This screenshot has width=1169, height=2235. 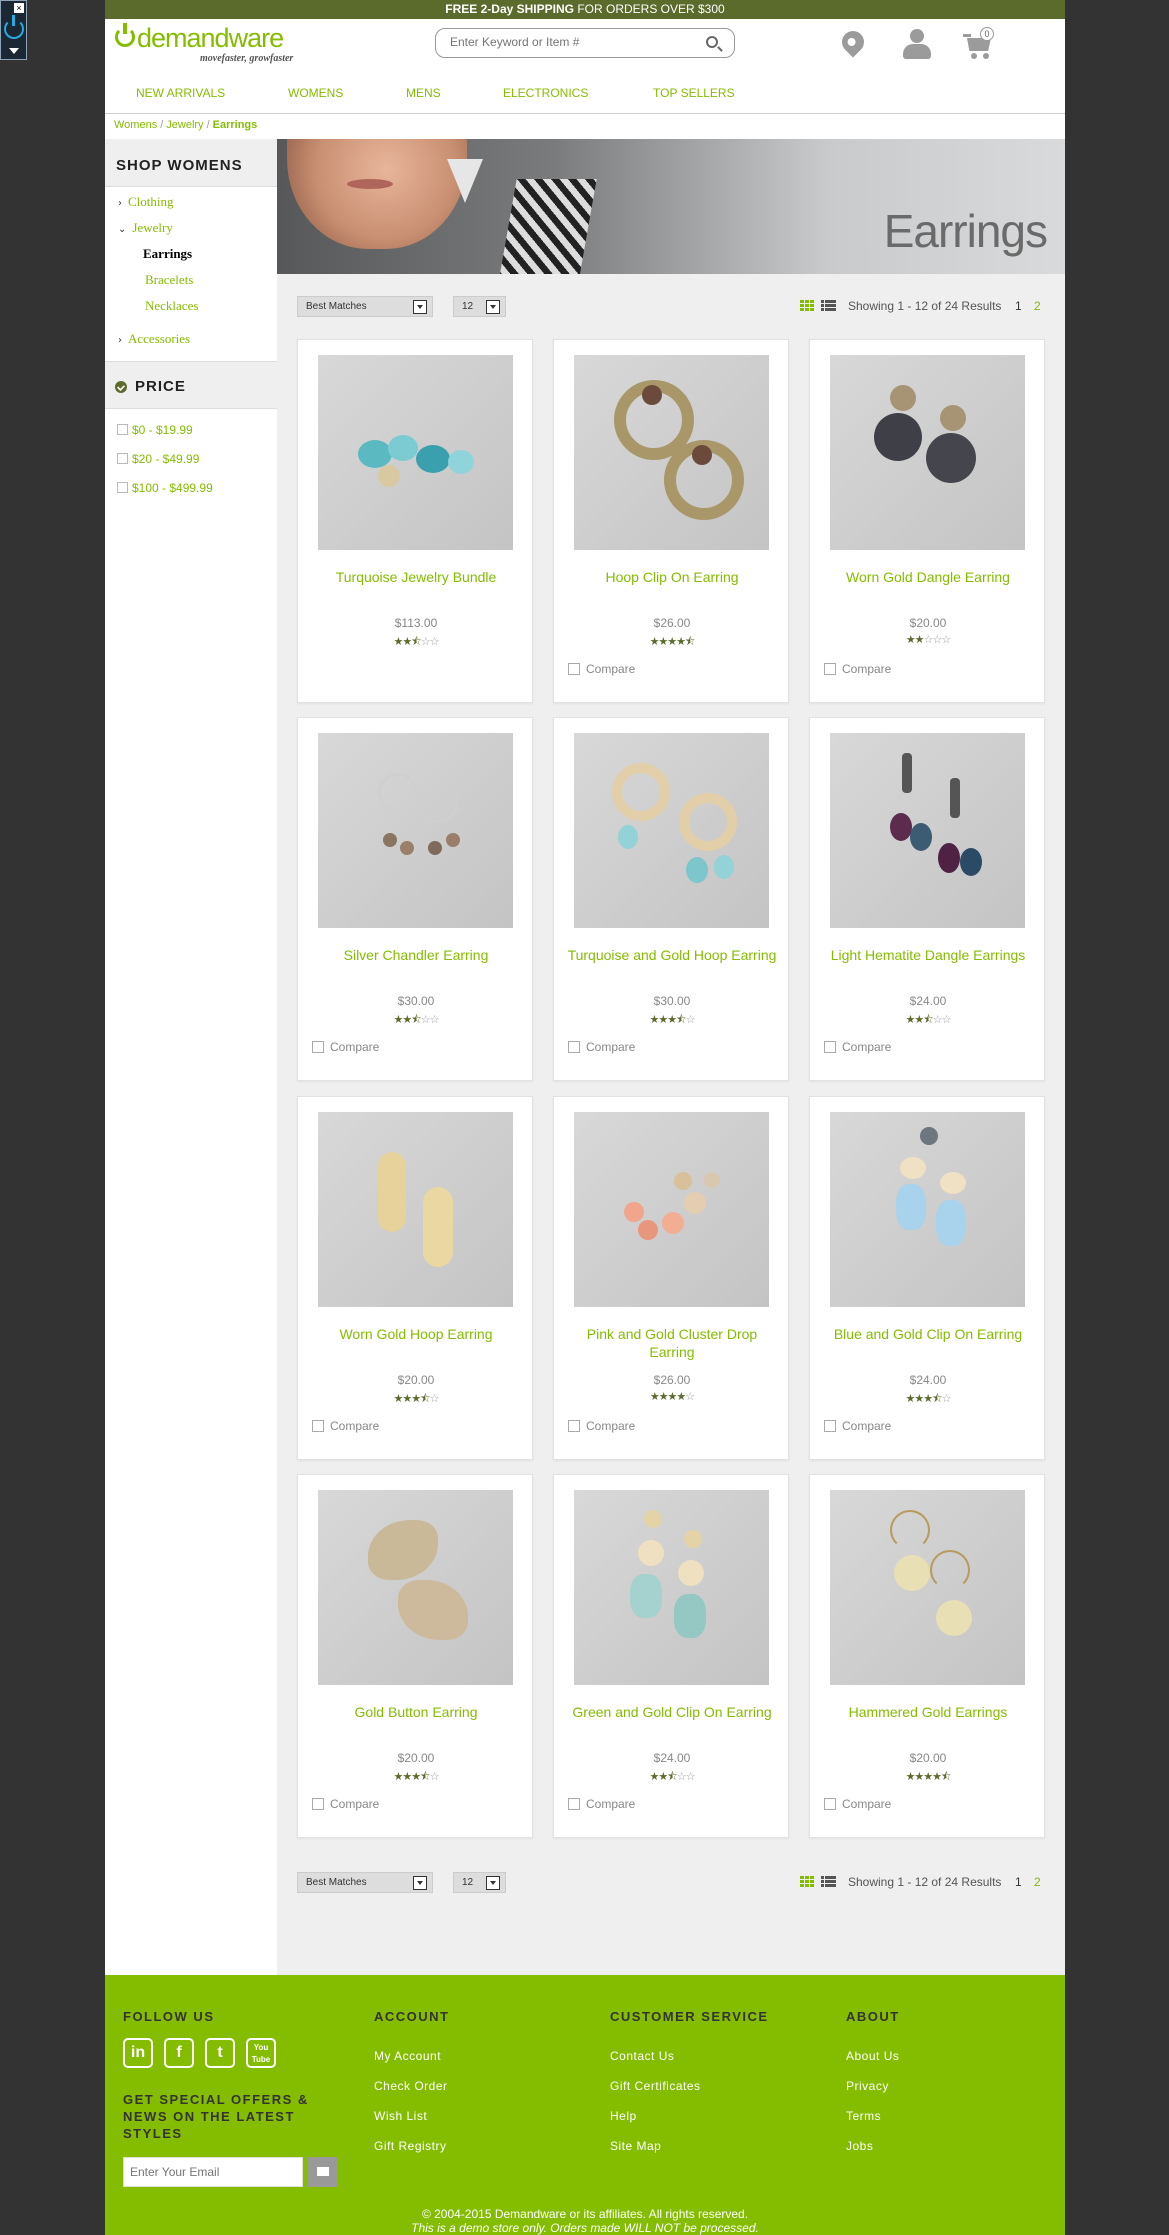 I want to click on footer-link-about-us: About Us, so click(x=872, y=2056).